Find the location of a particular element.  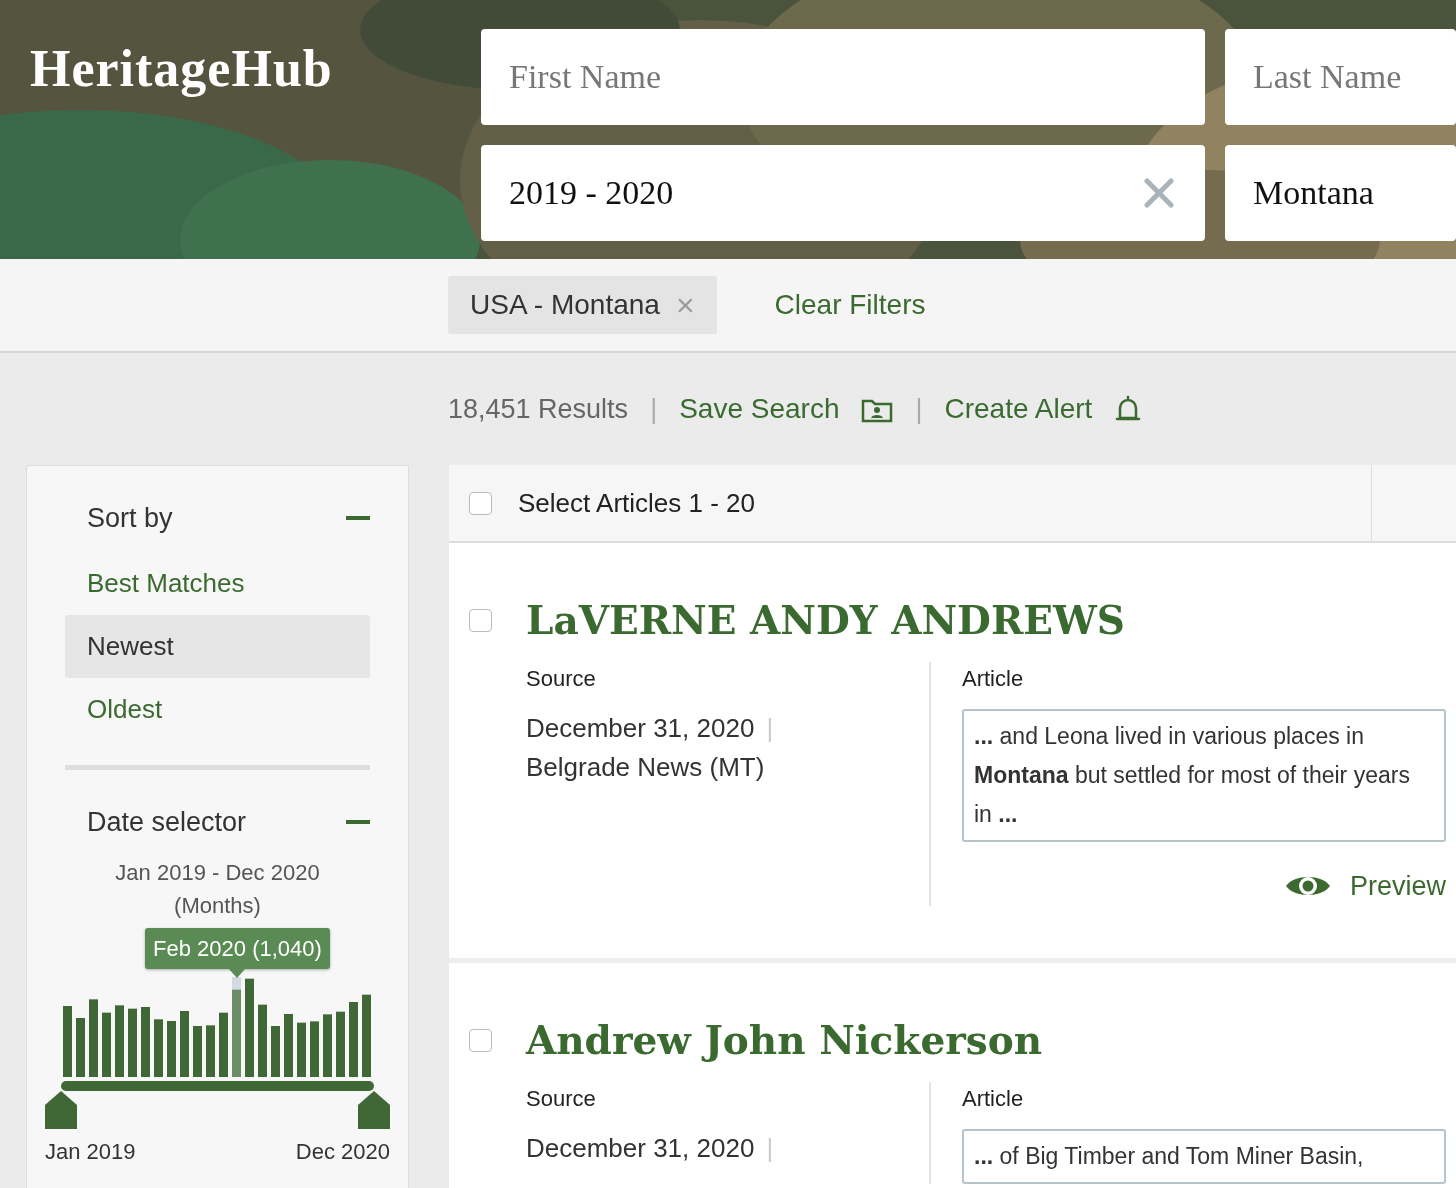

article-title: Andrew John Nickerson is located at coordinates (784, 1041).